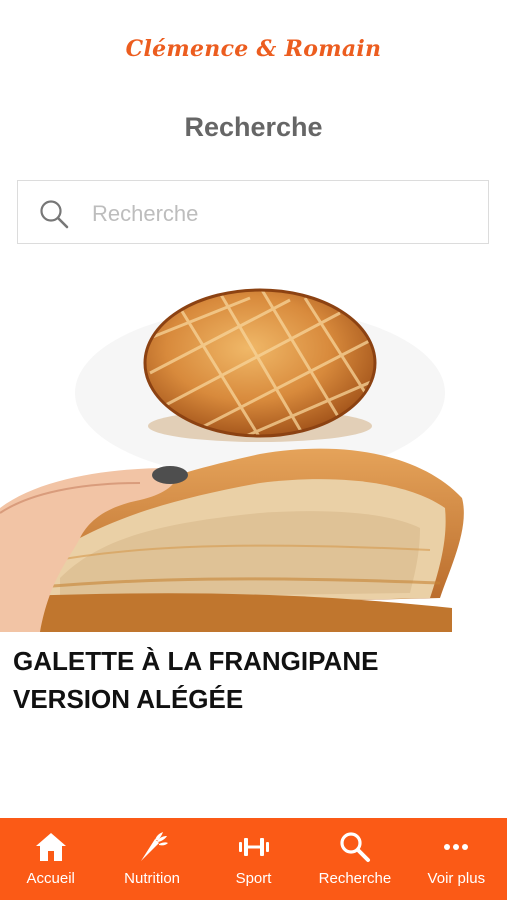 This screenshot has width=507, height=900. What do you see at coordinates (152, 878) in the screenshot?
I see `tab-label: Nutrition` at bounding box center [152, 878].